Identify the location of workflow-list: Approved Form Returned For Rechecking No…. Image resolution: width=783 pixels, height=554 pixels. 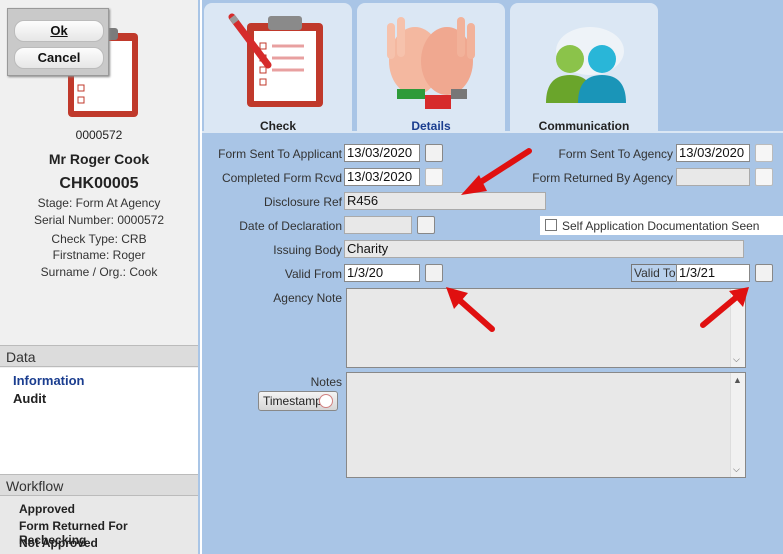
(99, 525).